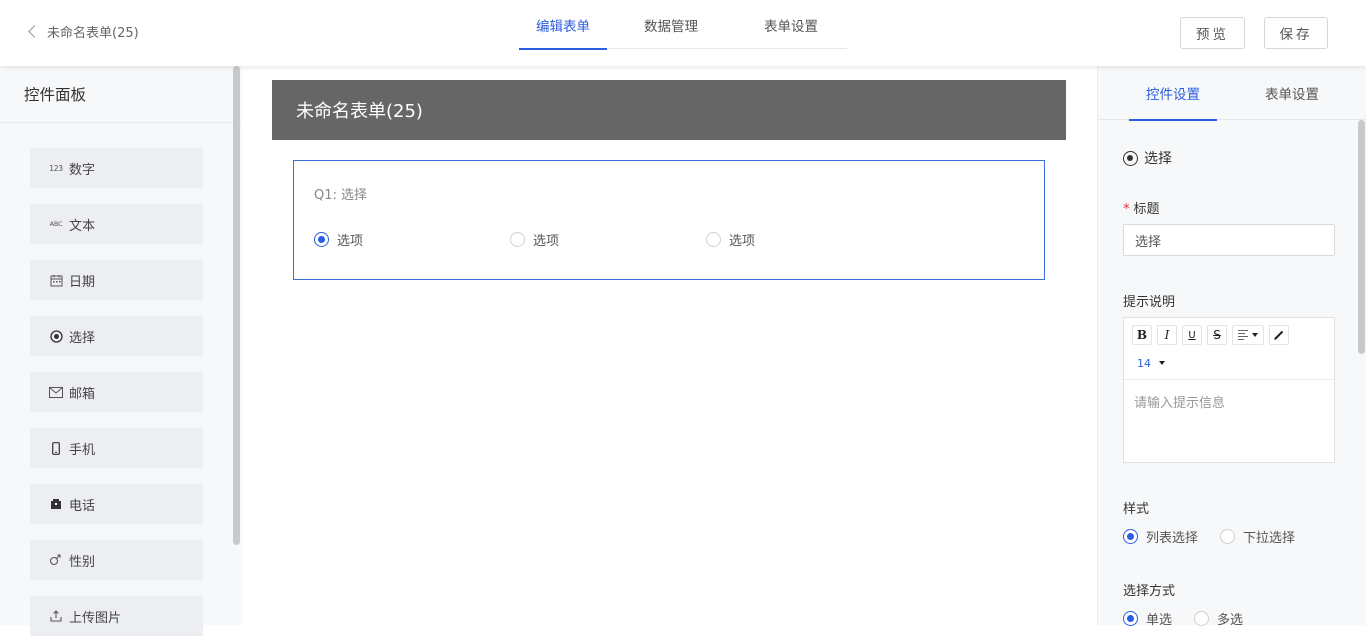 This screenshot has height=636, width=1366. I want to click on control-panel-title: 控件面板, so click(121, 94).